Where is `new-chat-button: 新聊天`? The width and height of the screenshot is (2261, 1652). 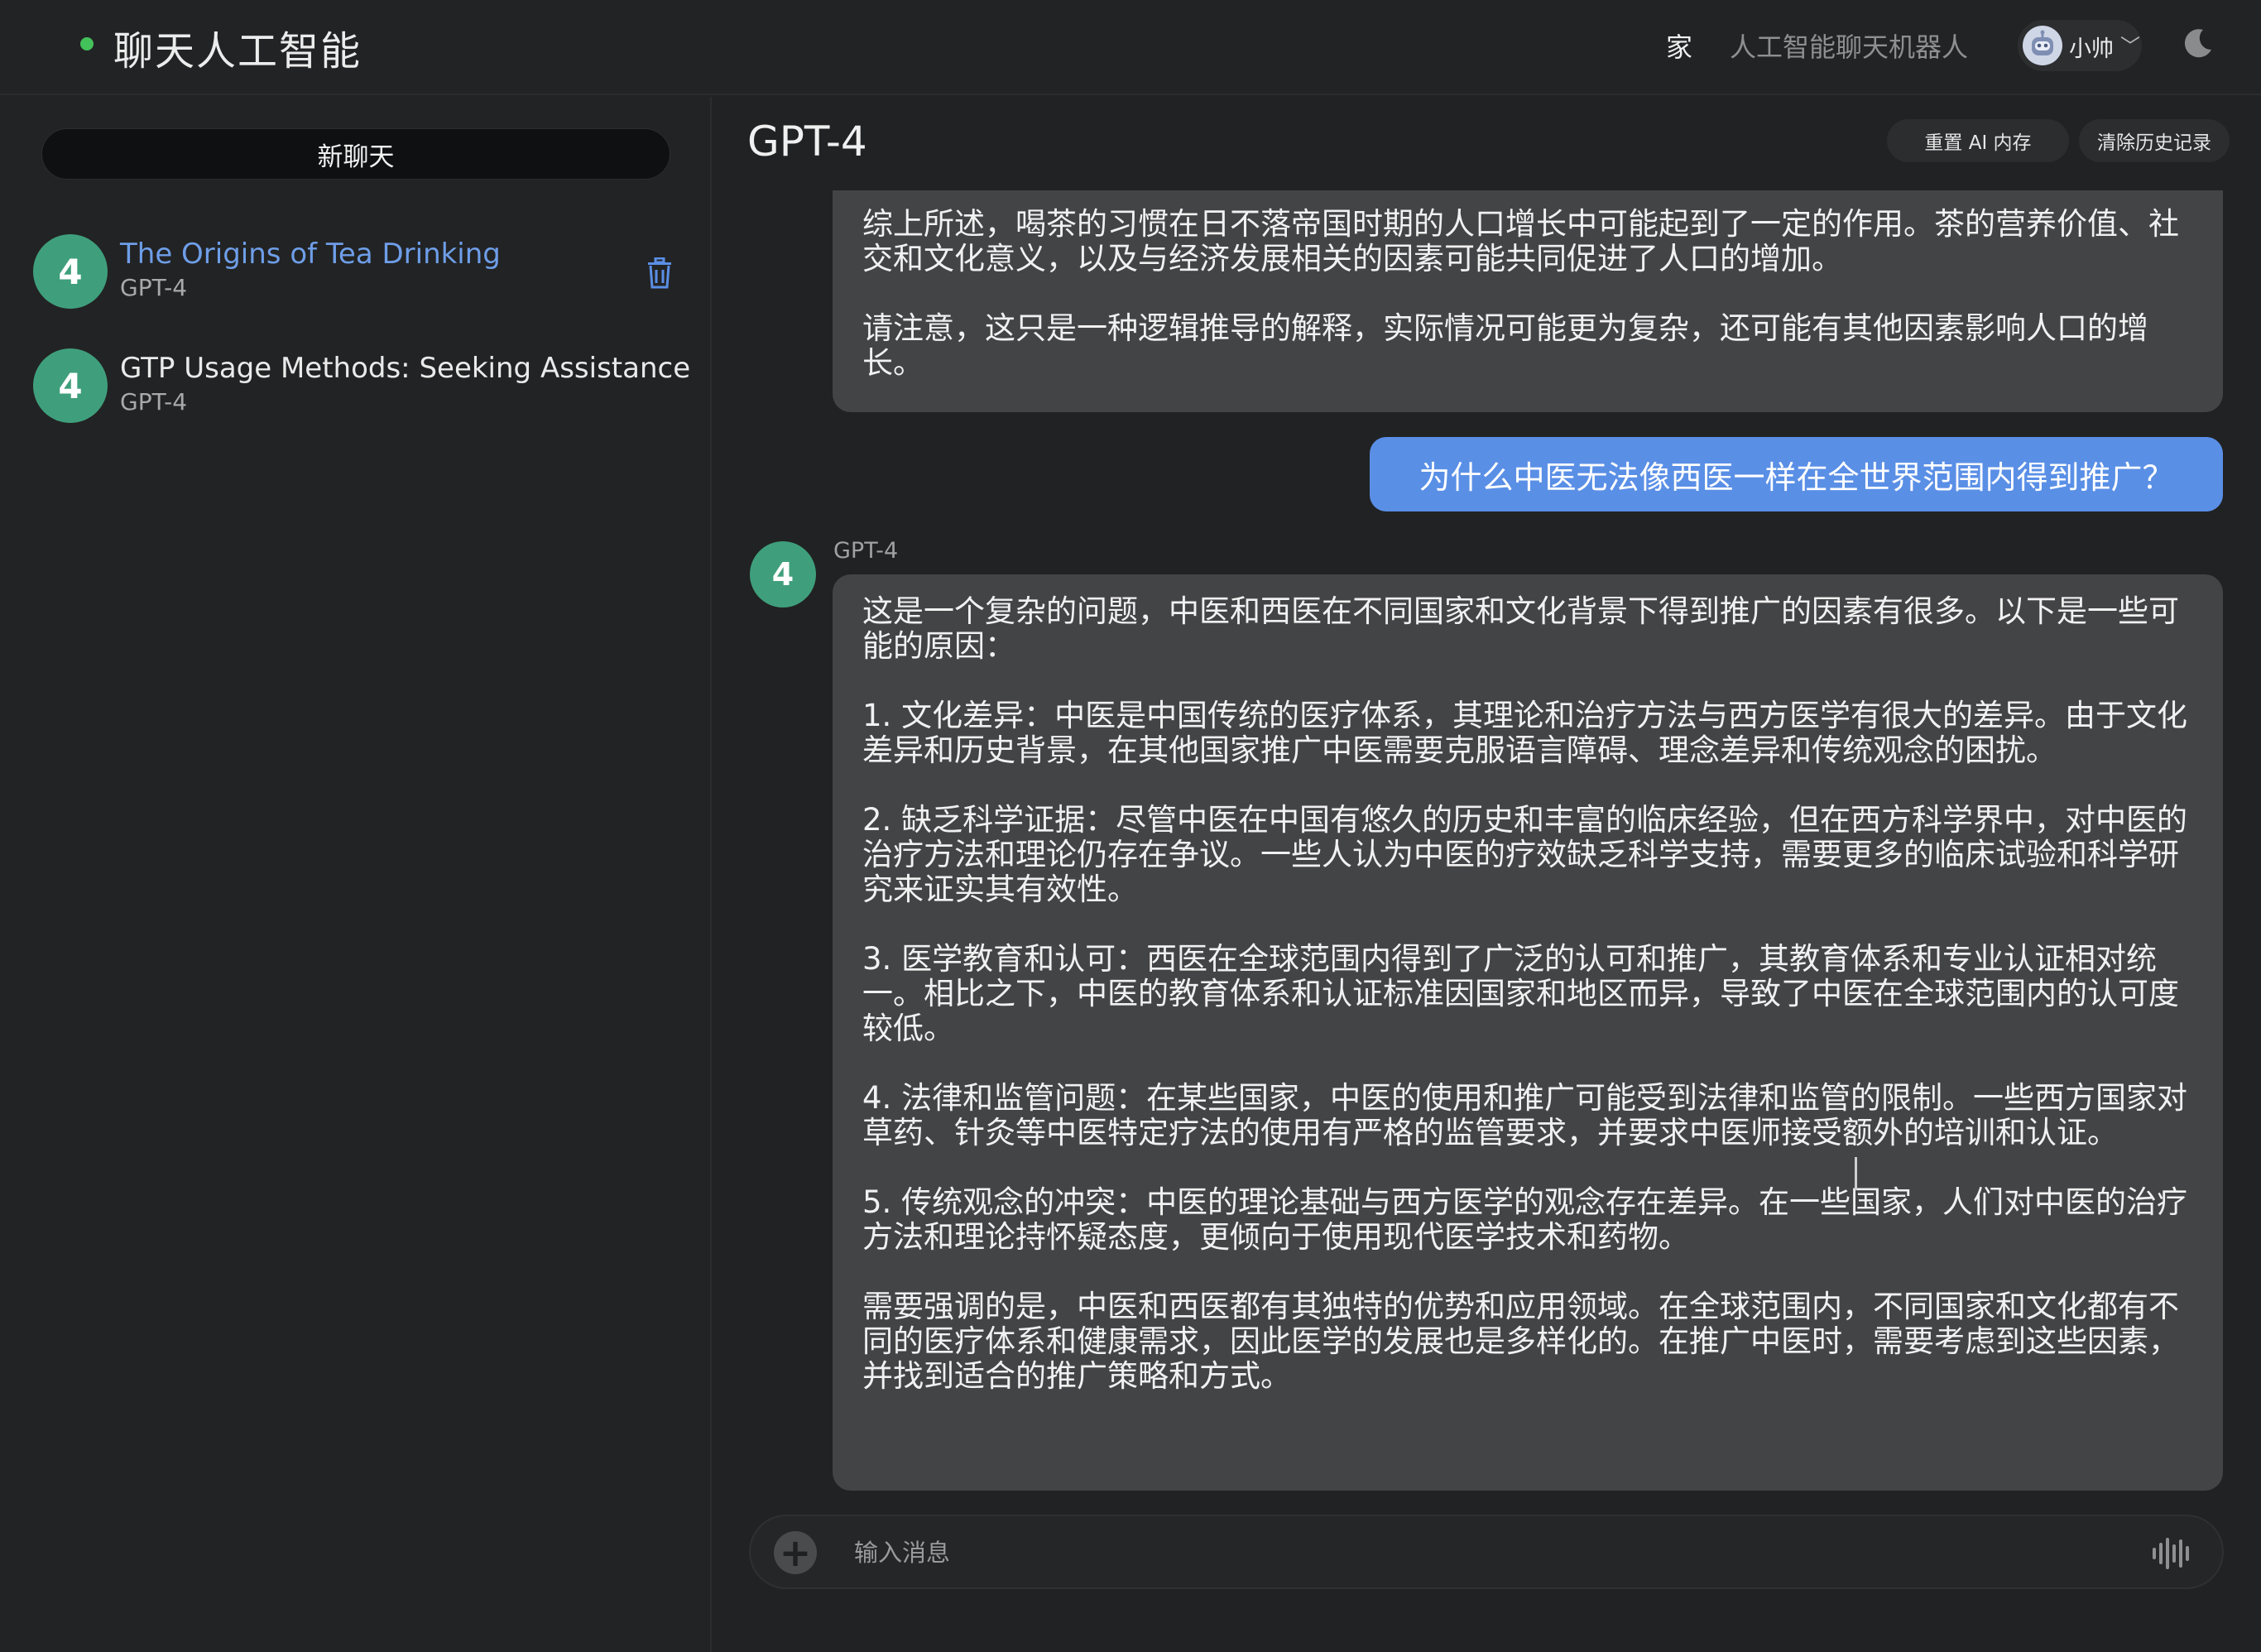
new-chat-button: 新聊天 is located at coordinates (356, 154).